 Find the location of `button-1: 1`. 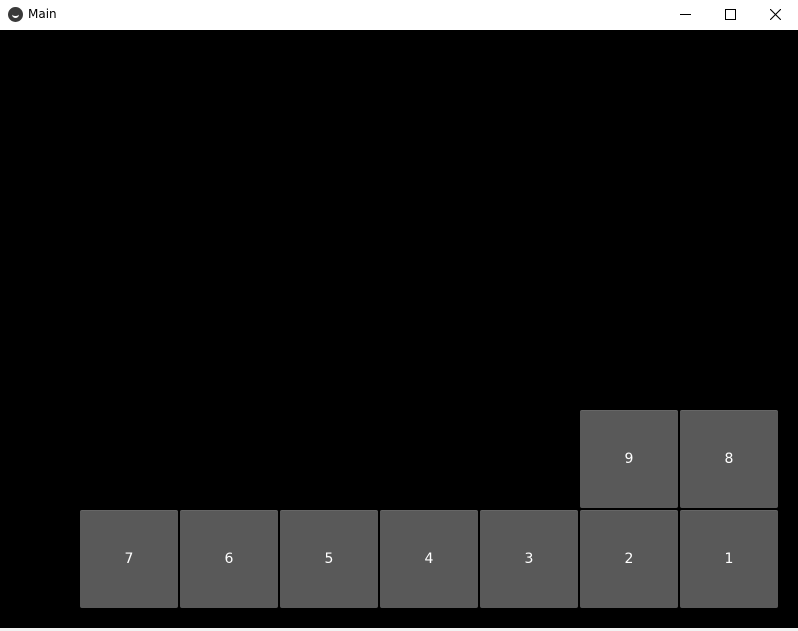

button-1: 1 is located at coordinates (729, 559).